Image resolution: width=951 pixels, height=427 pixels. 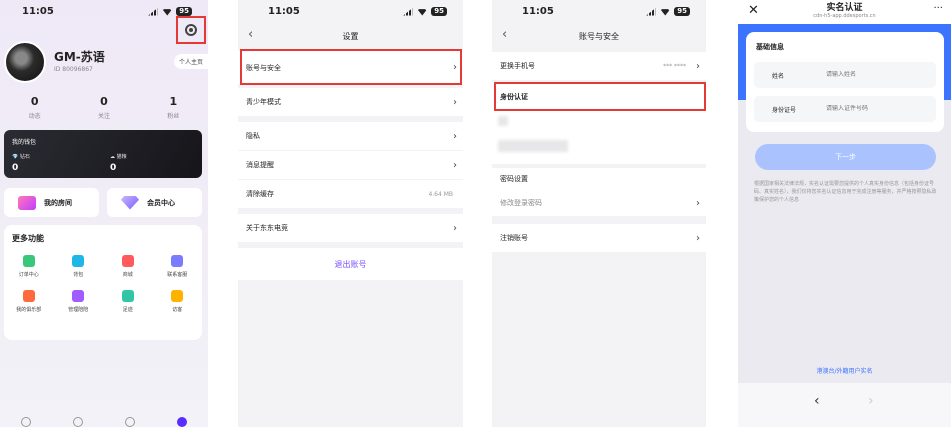 What do you see at coordinates (674, 66) in the screenshot?
I see `phone-masked: *** ****` at bounding box center [674, 66].